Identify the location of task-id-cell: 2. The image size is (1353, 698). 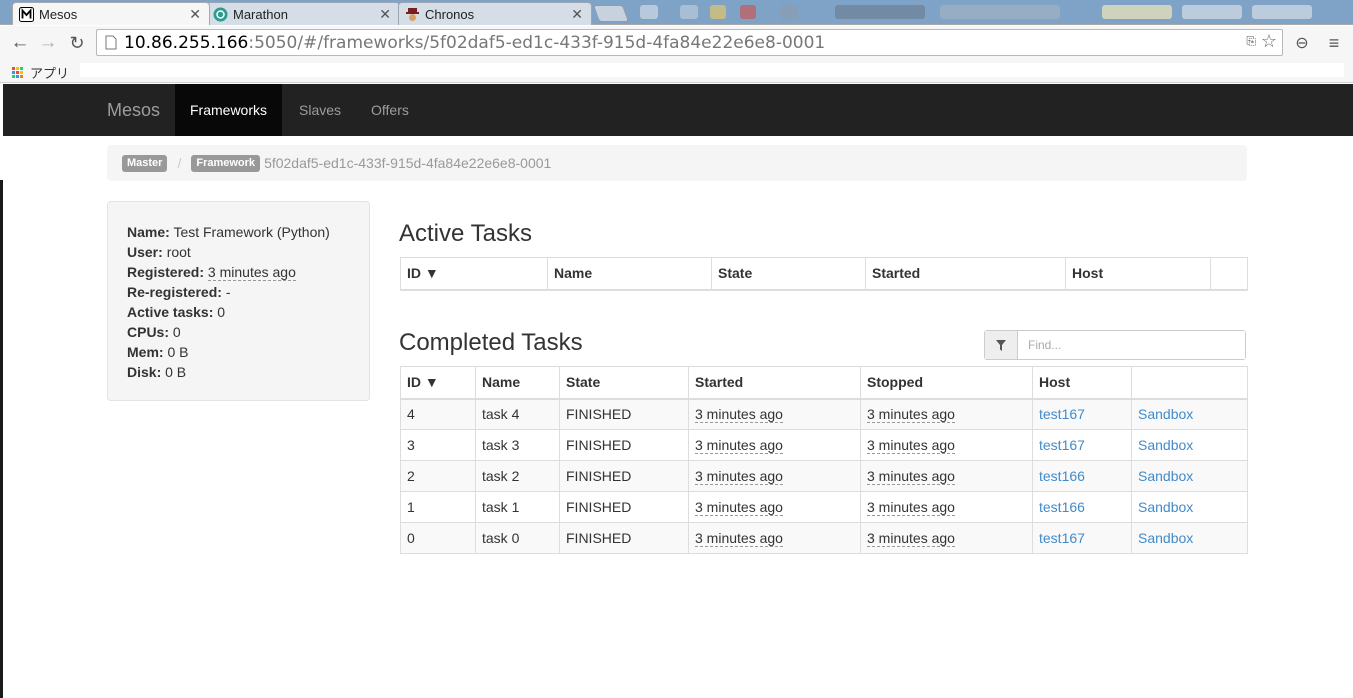
(438, 476).